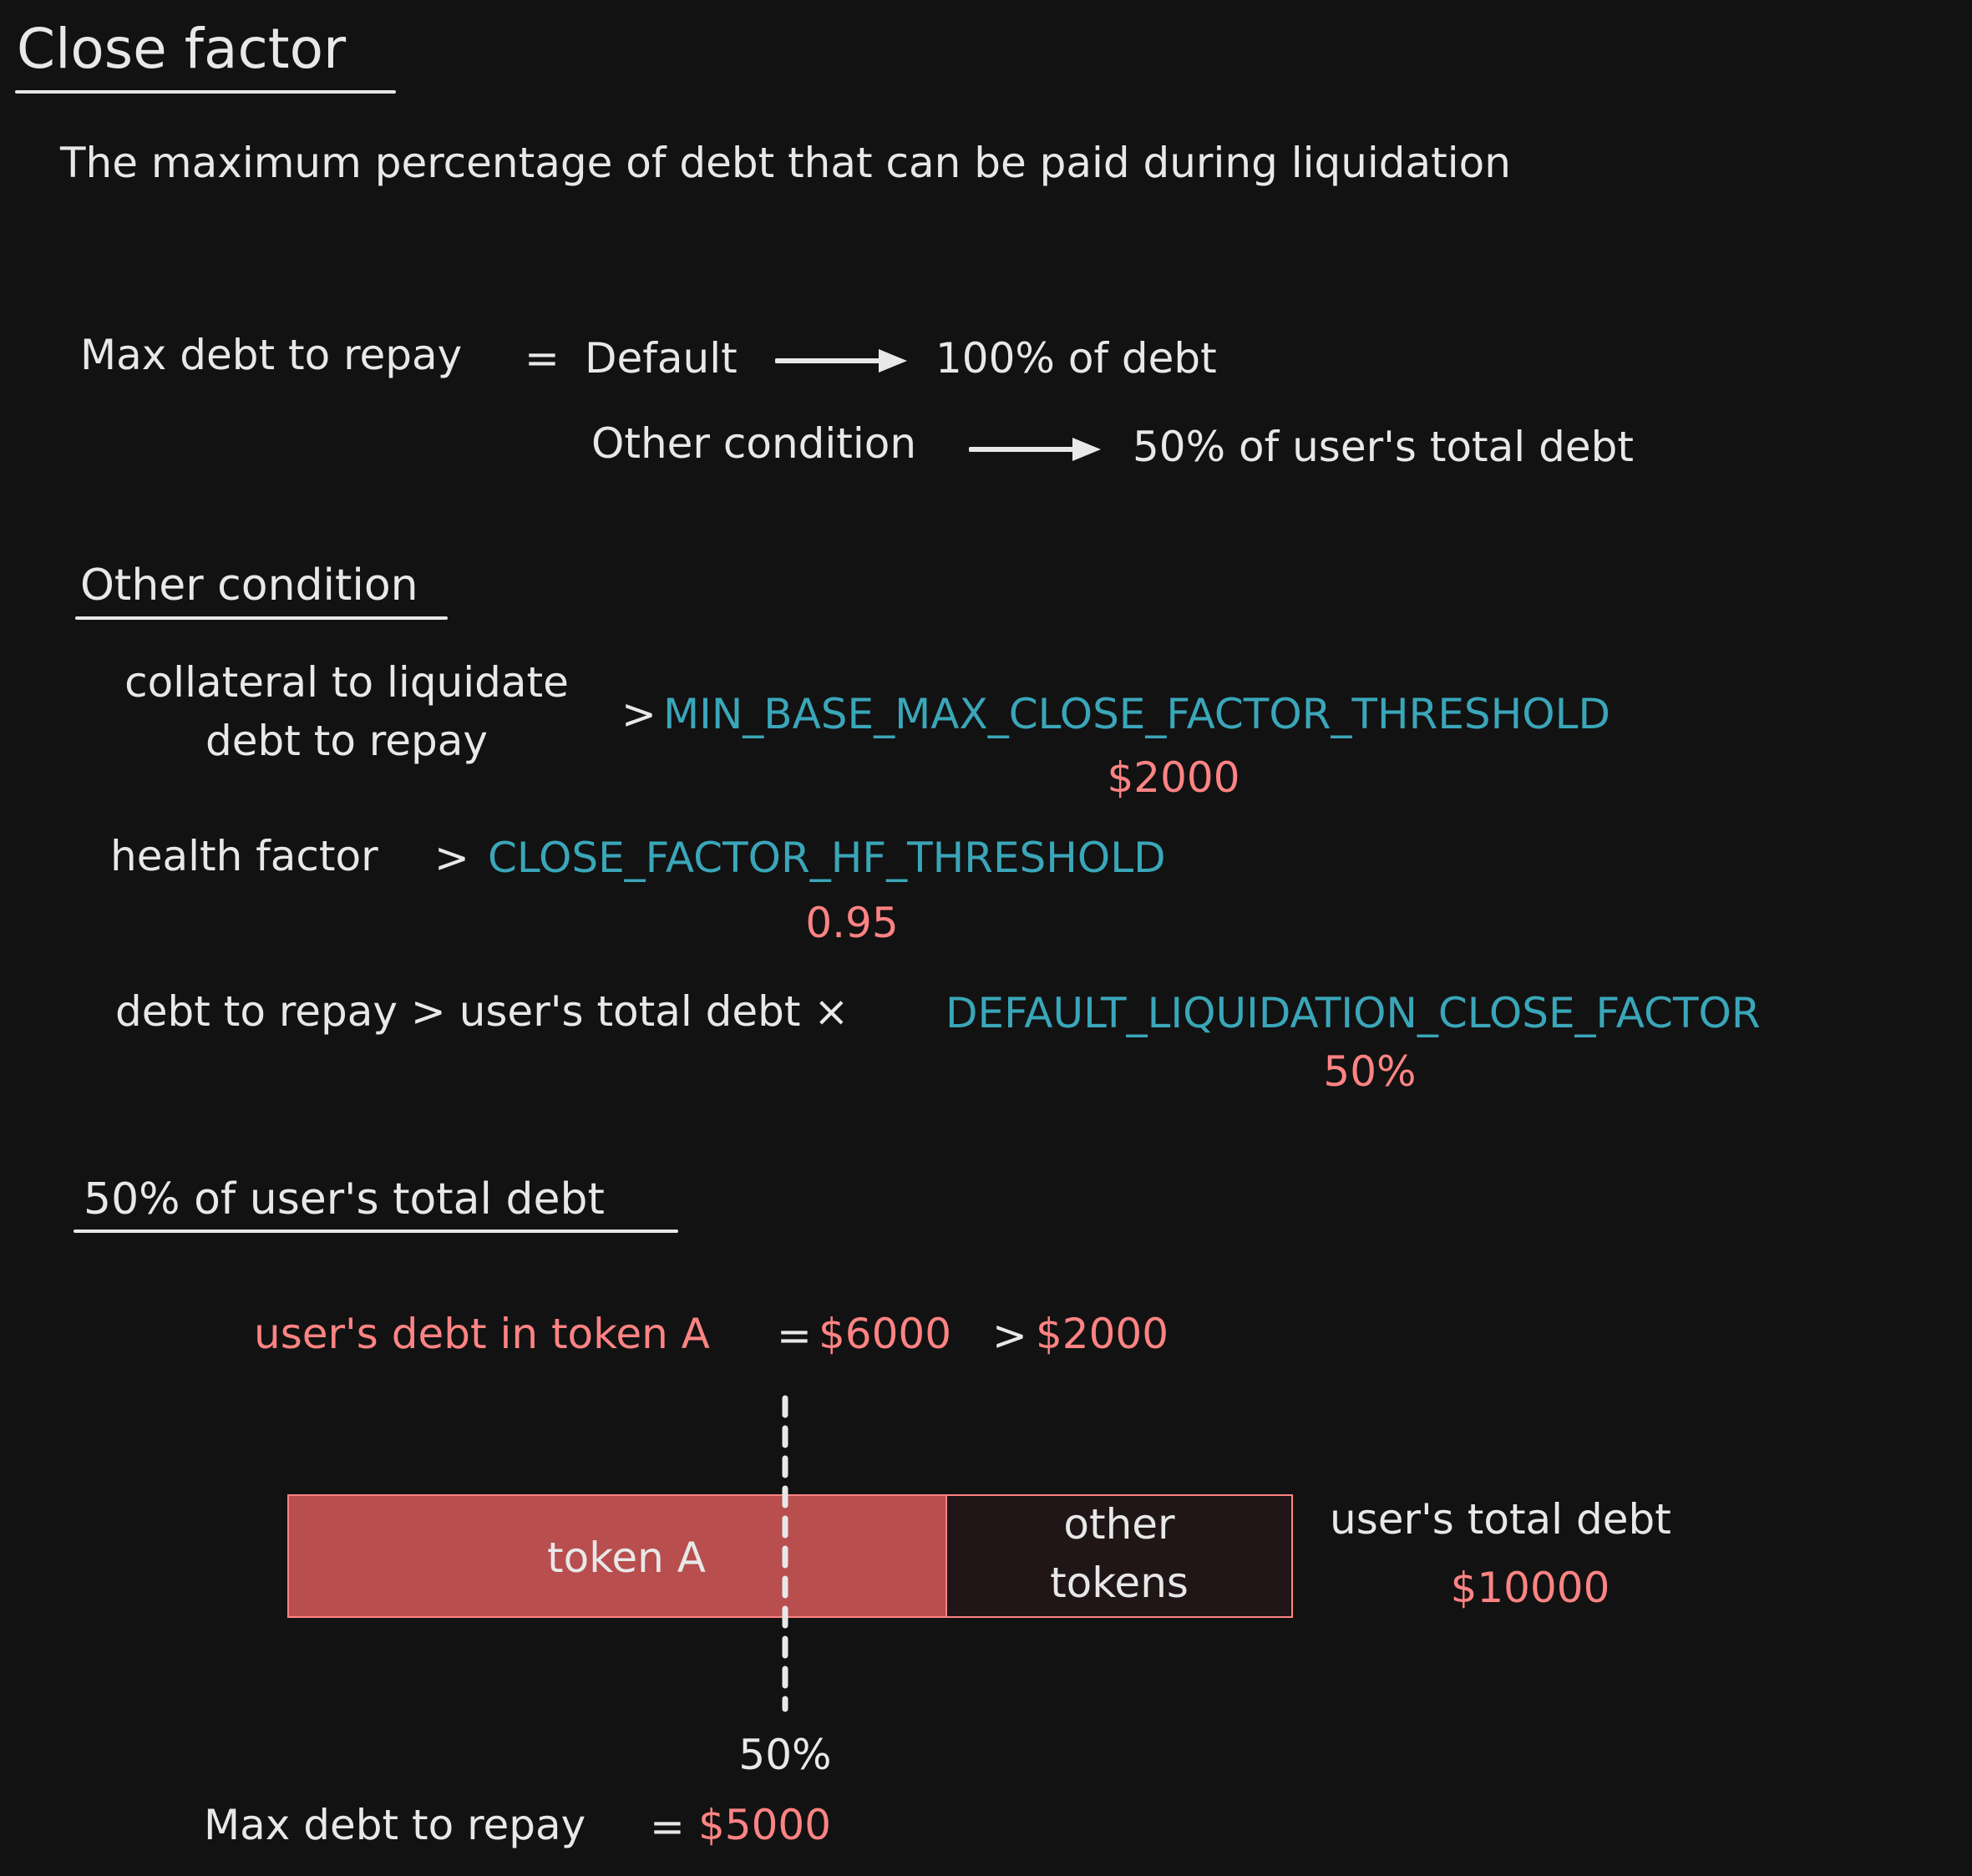  Describe the element at coordinates (667, 1826) in the screenshot. I see `max-debt-equals: =` at that location.